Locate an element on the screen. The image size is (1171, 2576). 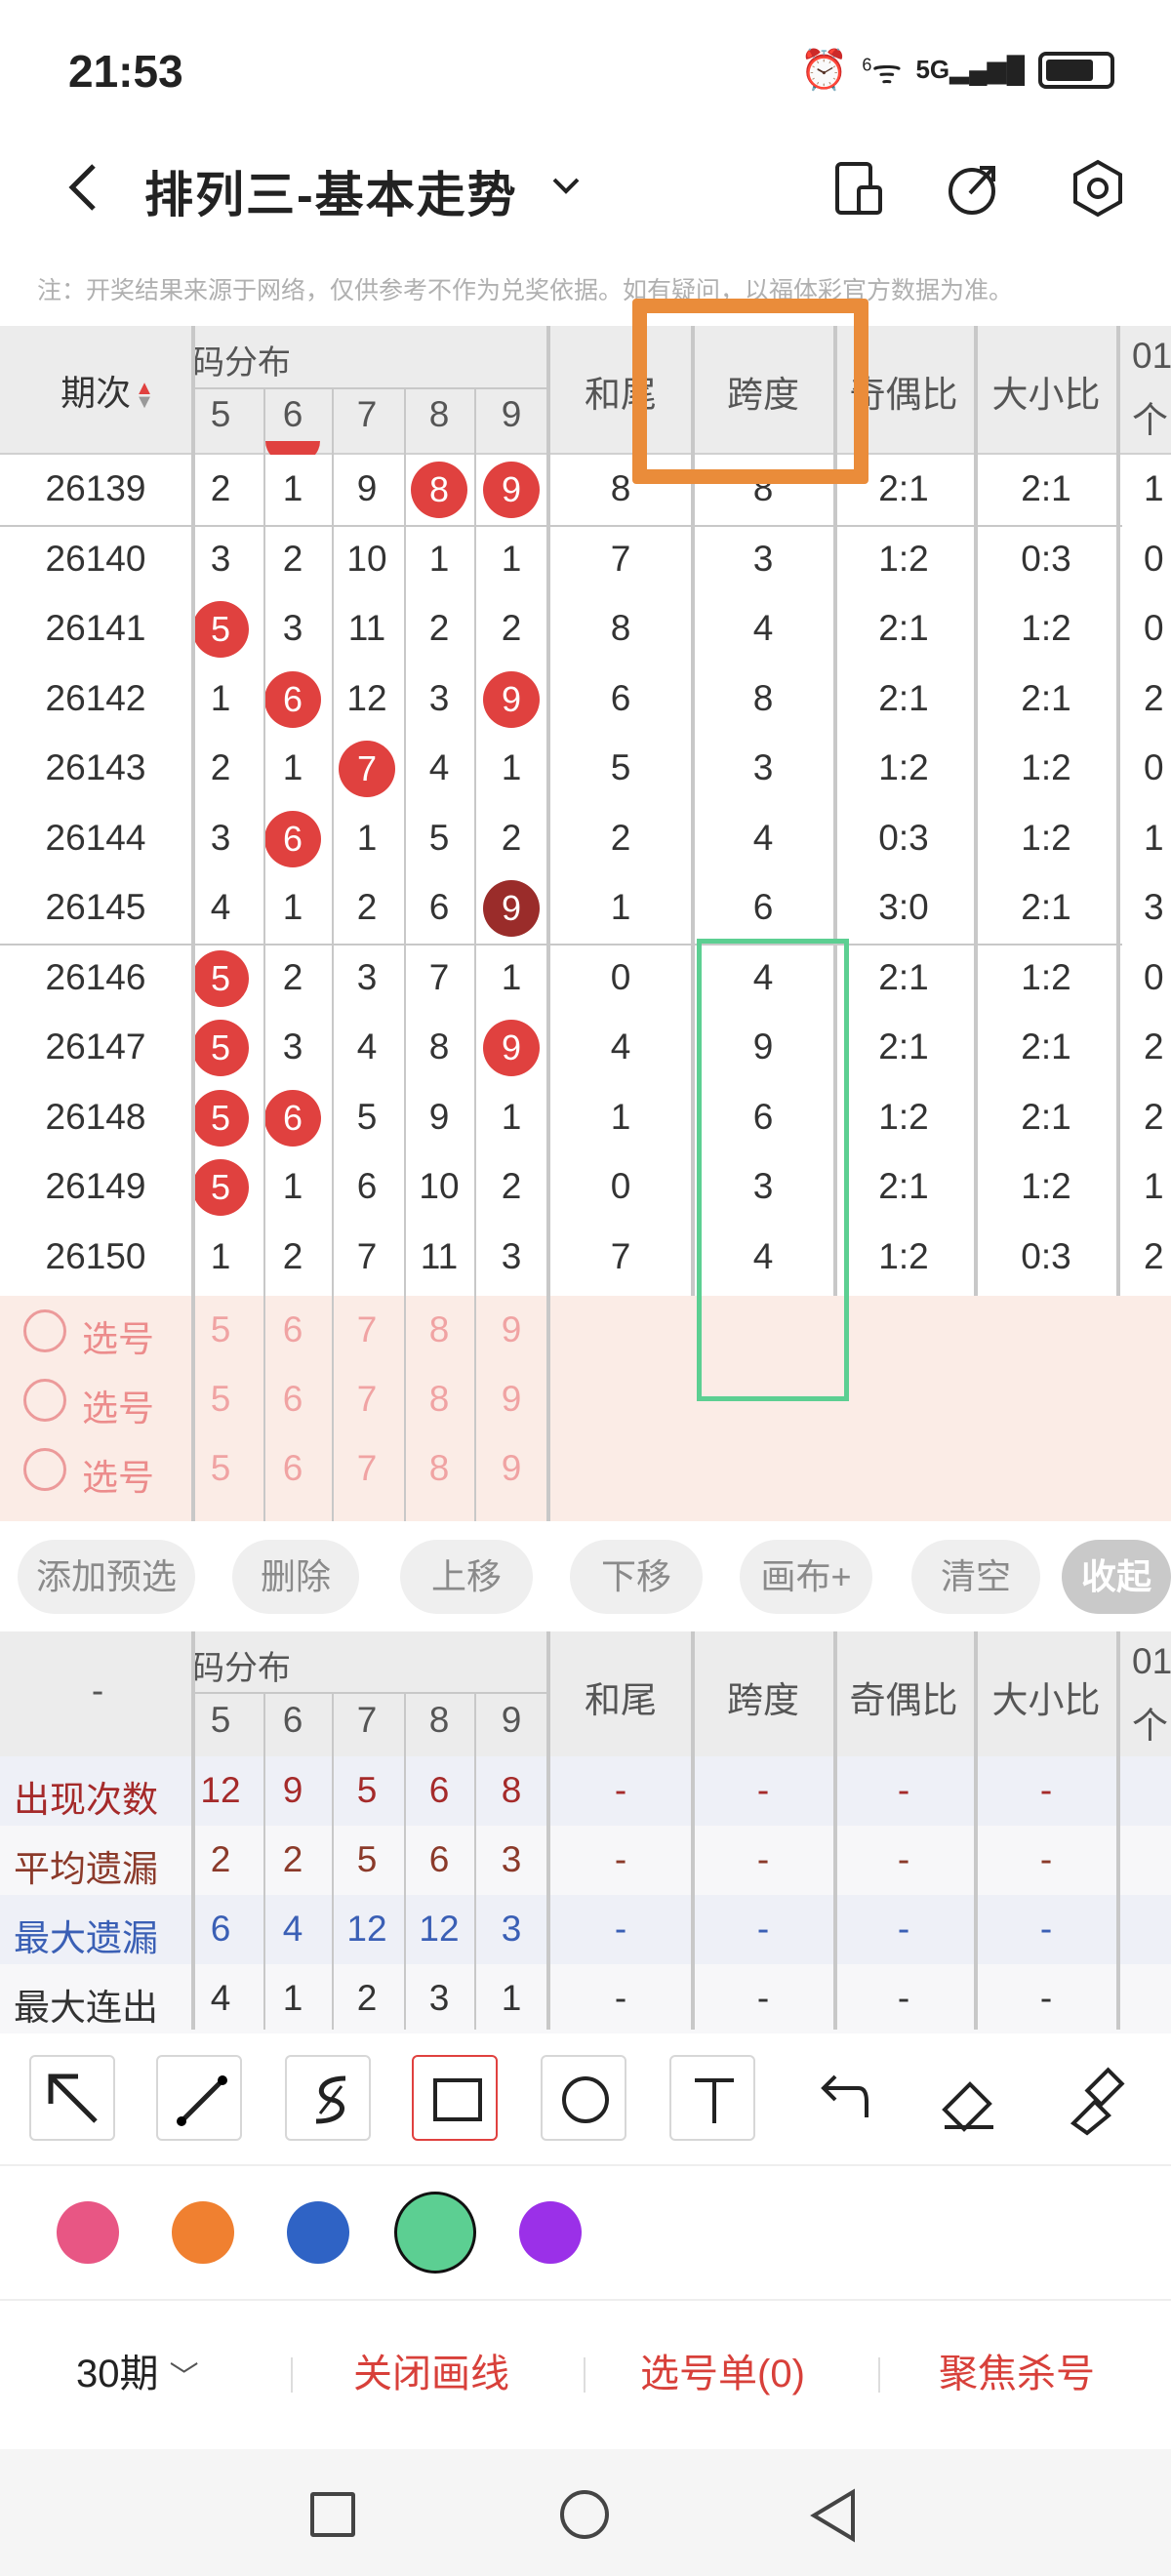
action-button-6: 收起 is located at coordinates (1116, 1577).